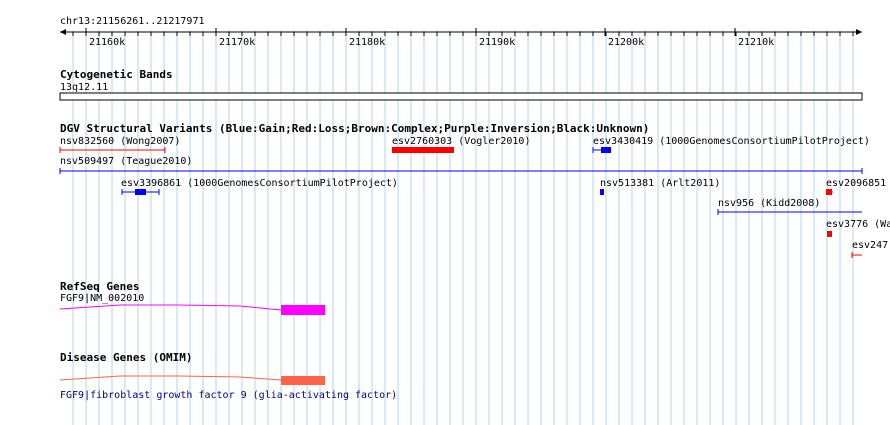 The image size is (890, 425). What do you see at coordinates (107, 42) in the screenshot?
I see `ruler-tick-label: 21160k` at bounding box center [107, 42].